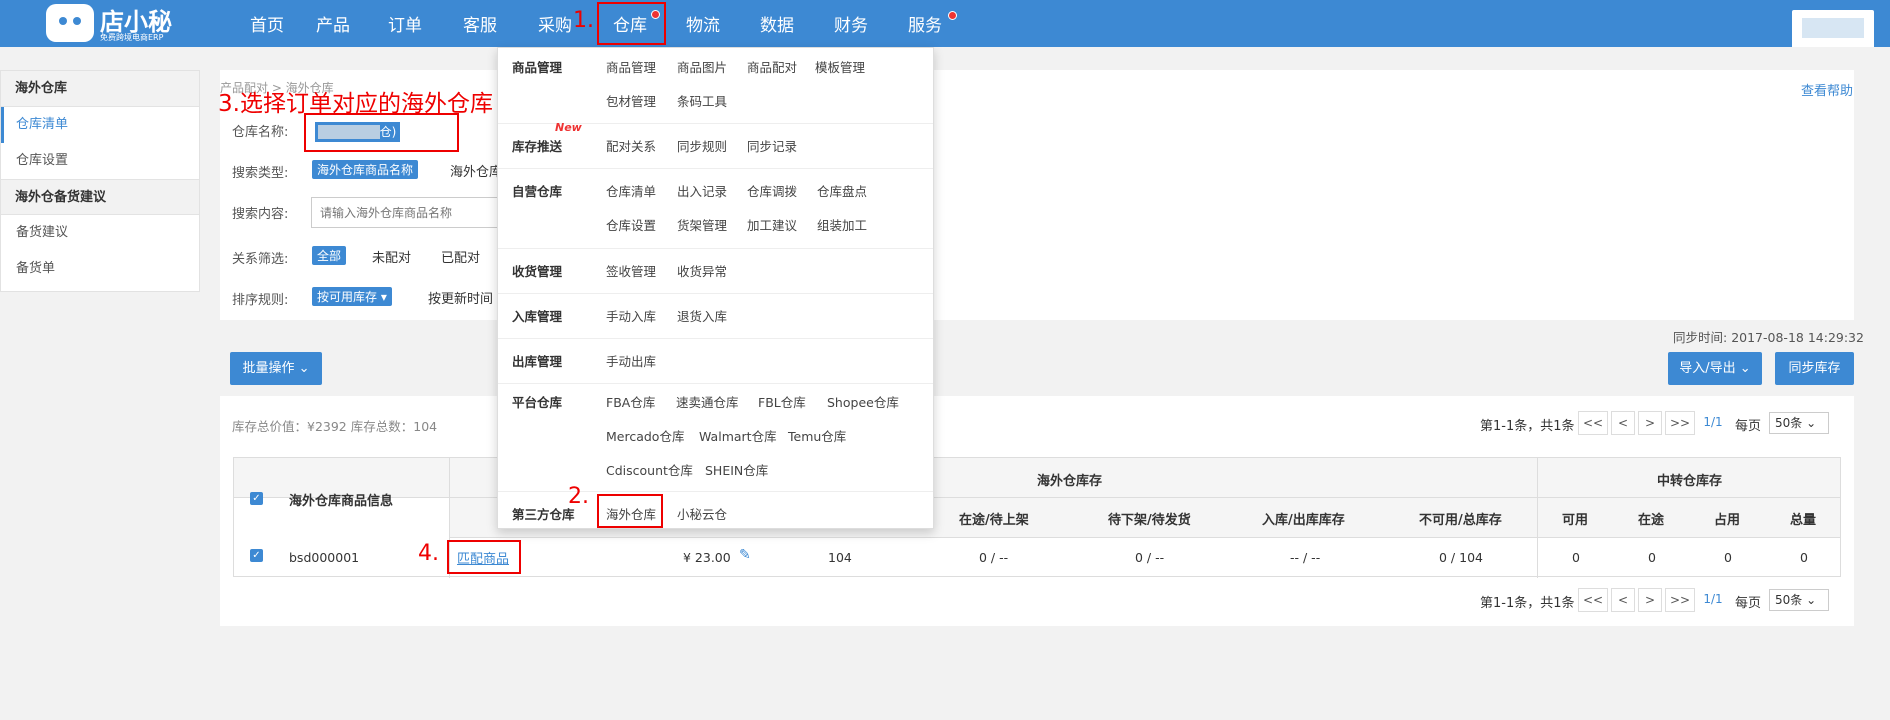  What do you see at coordinates (702, 270) in the screenshot?
I see `menu-item-receiving-exception: 收货异常` at bounding box center [702, 270].